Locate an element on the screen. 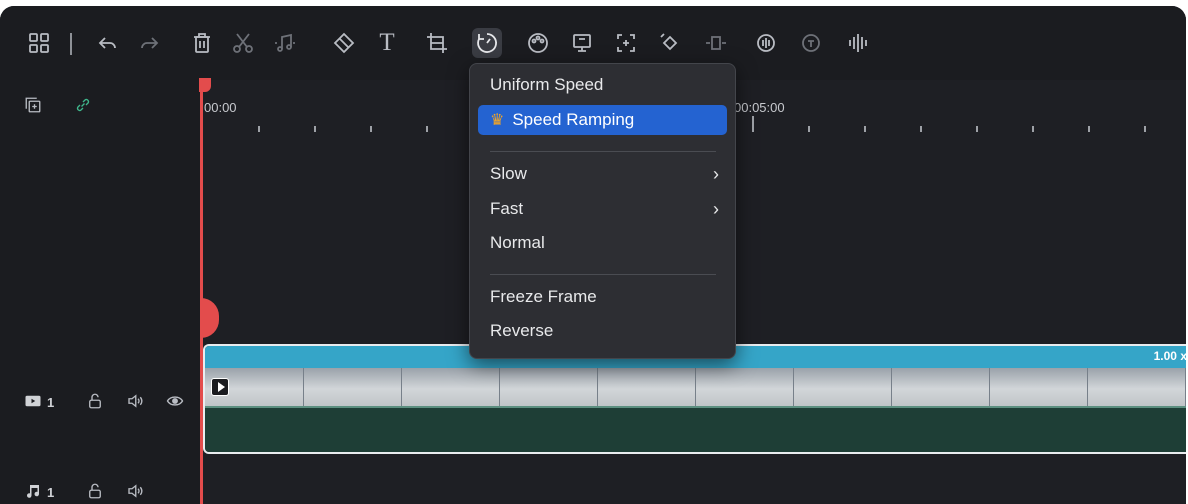  timecode-start: 00:00 is located at coordinates (220, 107).